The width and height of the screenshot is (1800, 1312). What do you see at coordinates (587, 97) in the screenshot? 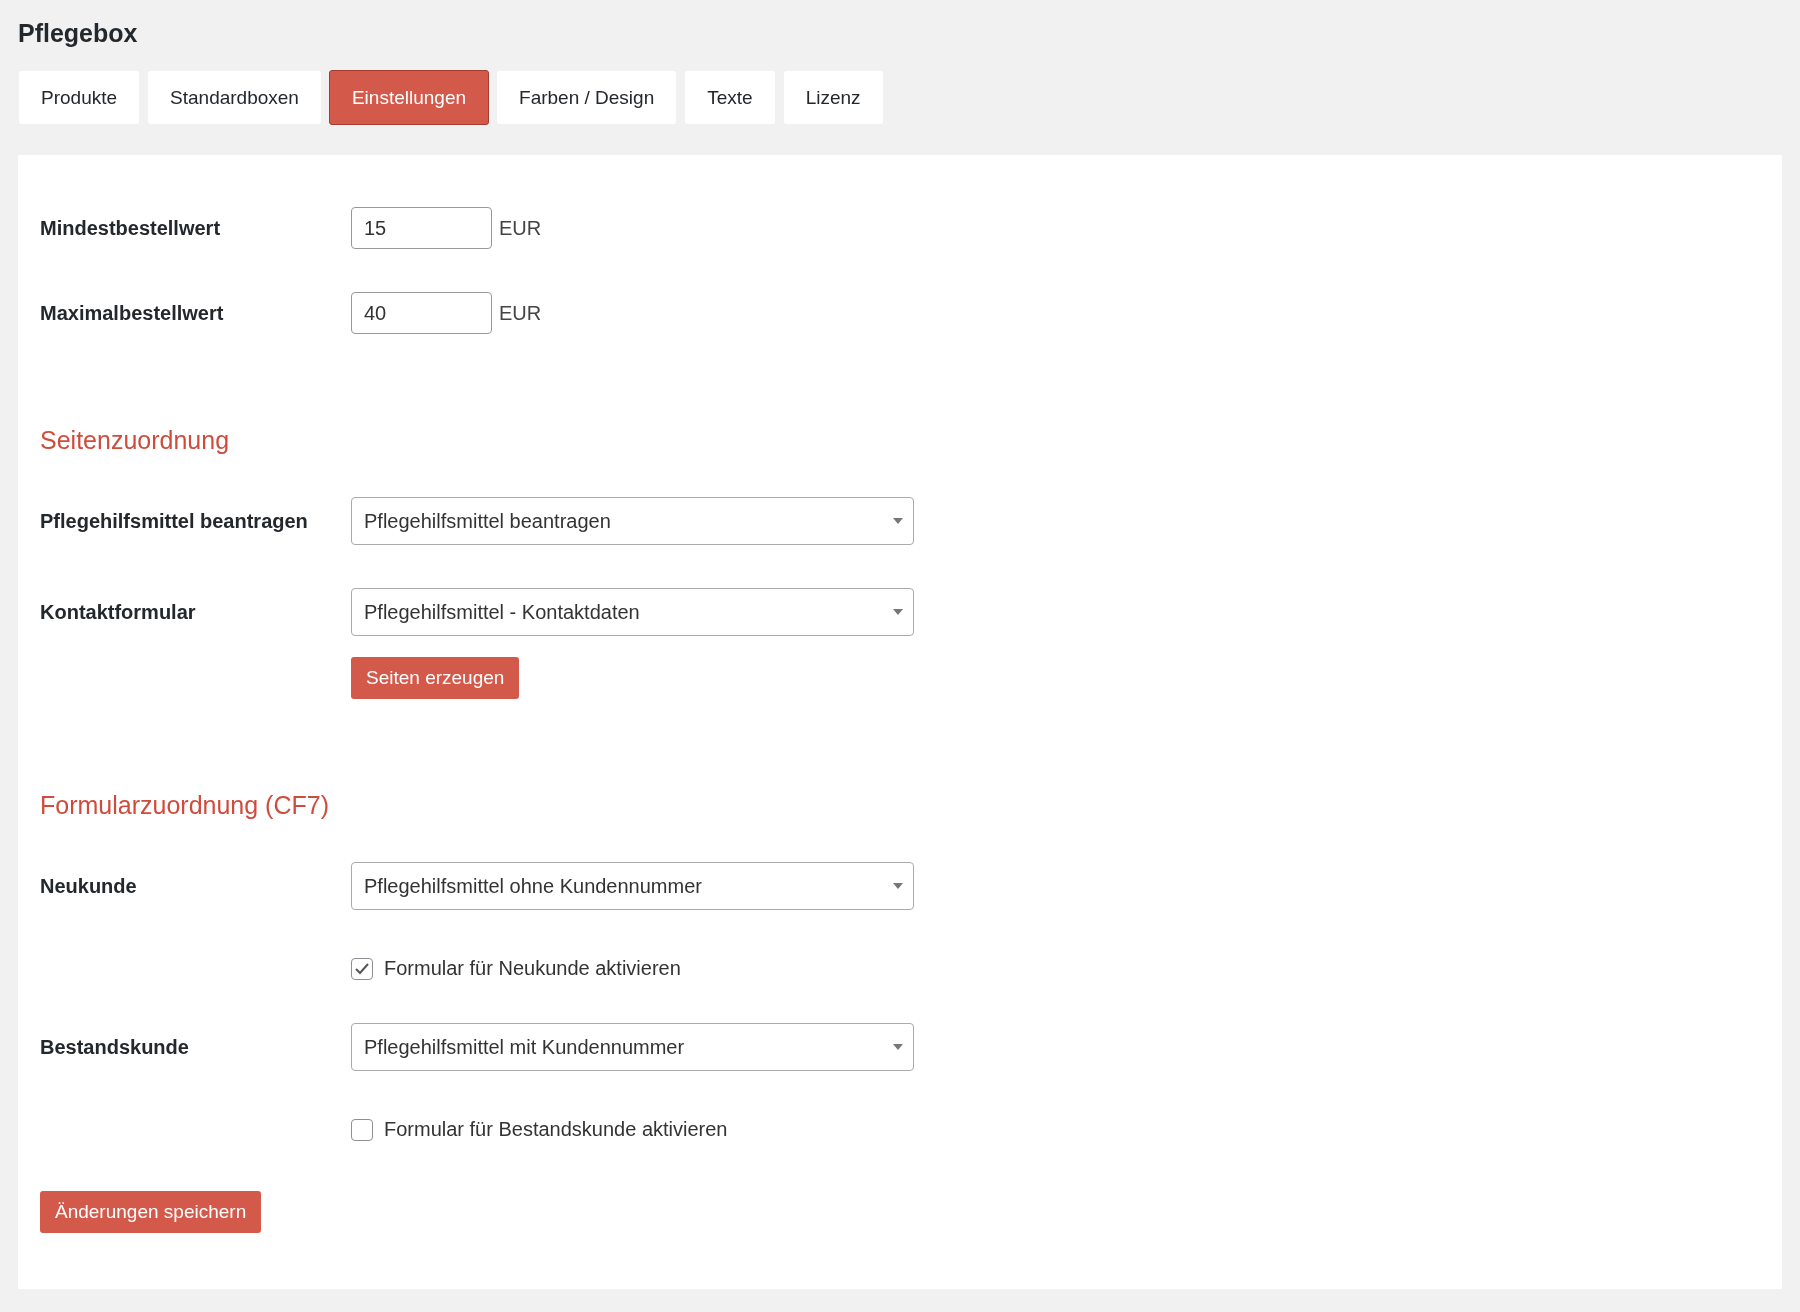
I see `tab: Farben / Design` at bounding box center [587, 97].